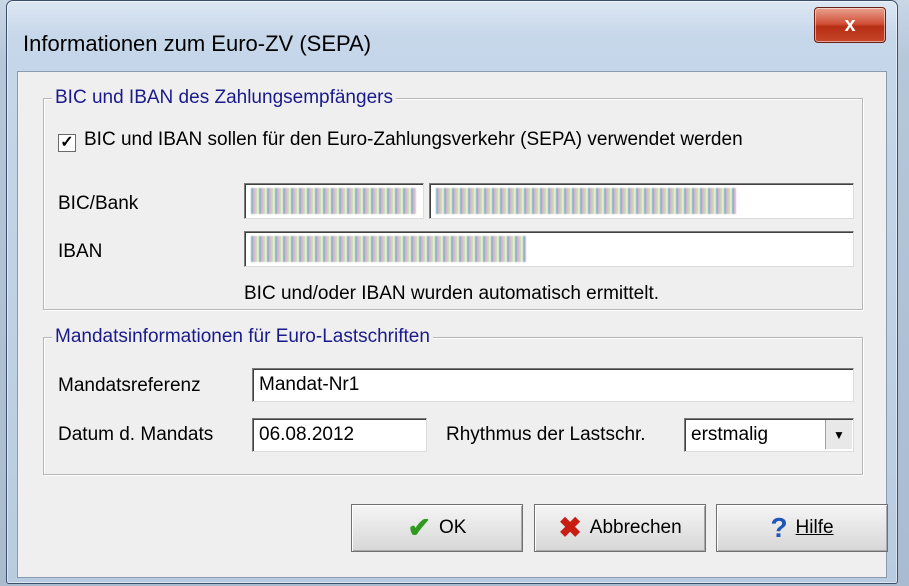  What do you see at coordinates (419, 527) in the screenshot?
I see `check-icon: ✔` at bounding box center [419, 527].